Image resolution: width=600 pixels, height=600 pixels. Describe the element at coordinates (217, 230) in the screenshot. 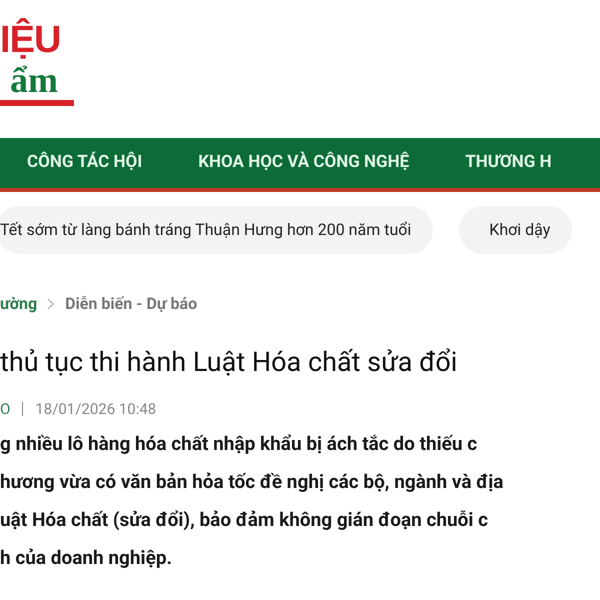

I see `trending-tag: Tết sớm từ làng bánh tráng Thuận Hưng hơn 200 năm tuổi` at that location.